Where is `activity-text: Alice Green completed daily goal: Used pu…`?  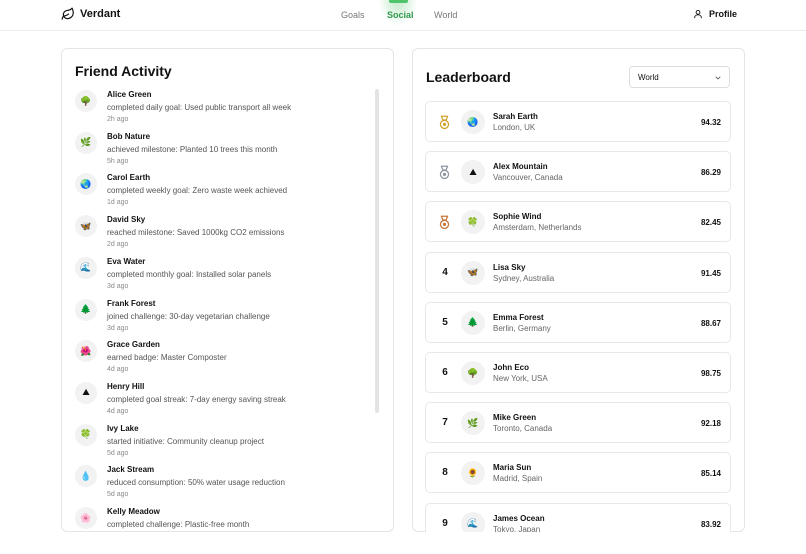
activity-text: Alice Green completed daily goal: Used pu… is located at coordinates (199, 109).